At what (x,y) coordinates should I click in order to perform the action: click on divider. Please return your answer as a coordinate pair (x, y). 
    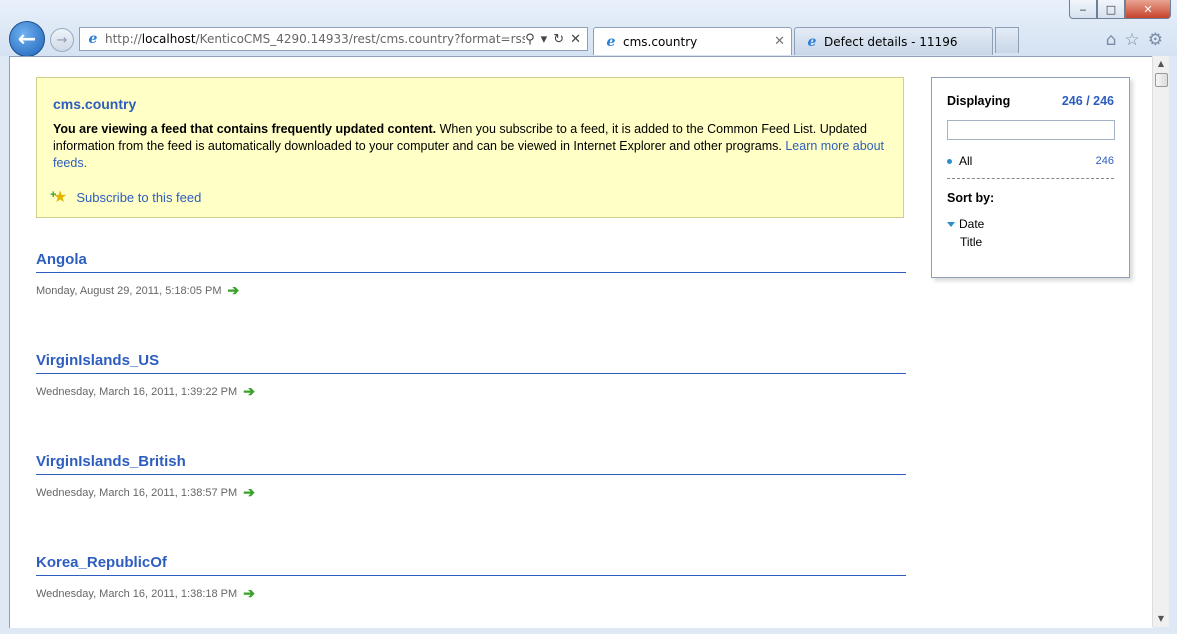
    Looking at the image, I should click on (1030, 178).